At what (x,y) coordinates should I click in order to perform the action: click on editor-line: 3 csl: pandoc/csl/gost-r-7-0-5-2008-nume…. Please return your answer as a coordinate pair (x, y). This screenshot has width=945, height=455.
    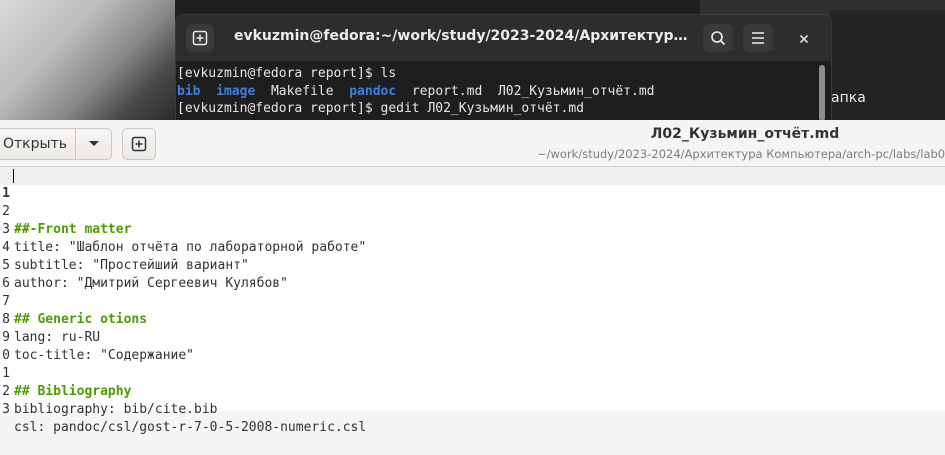
    Looking at the image, I should click on (472, 409).